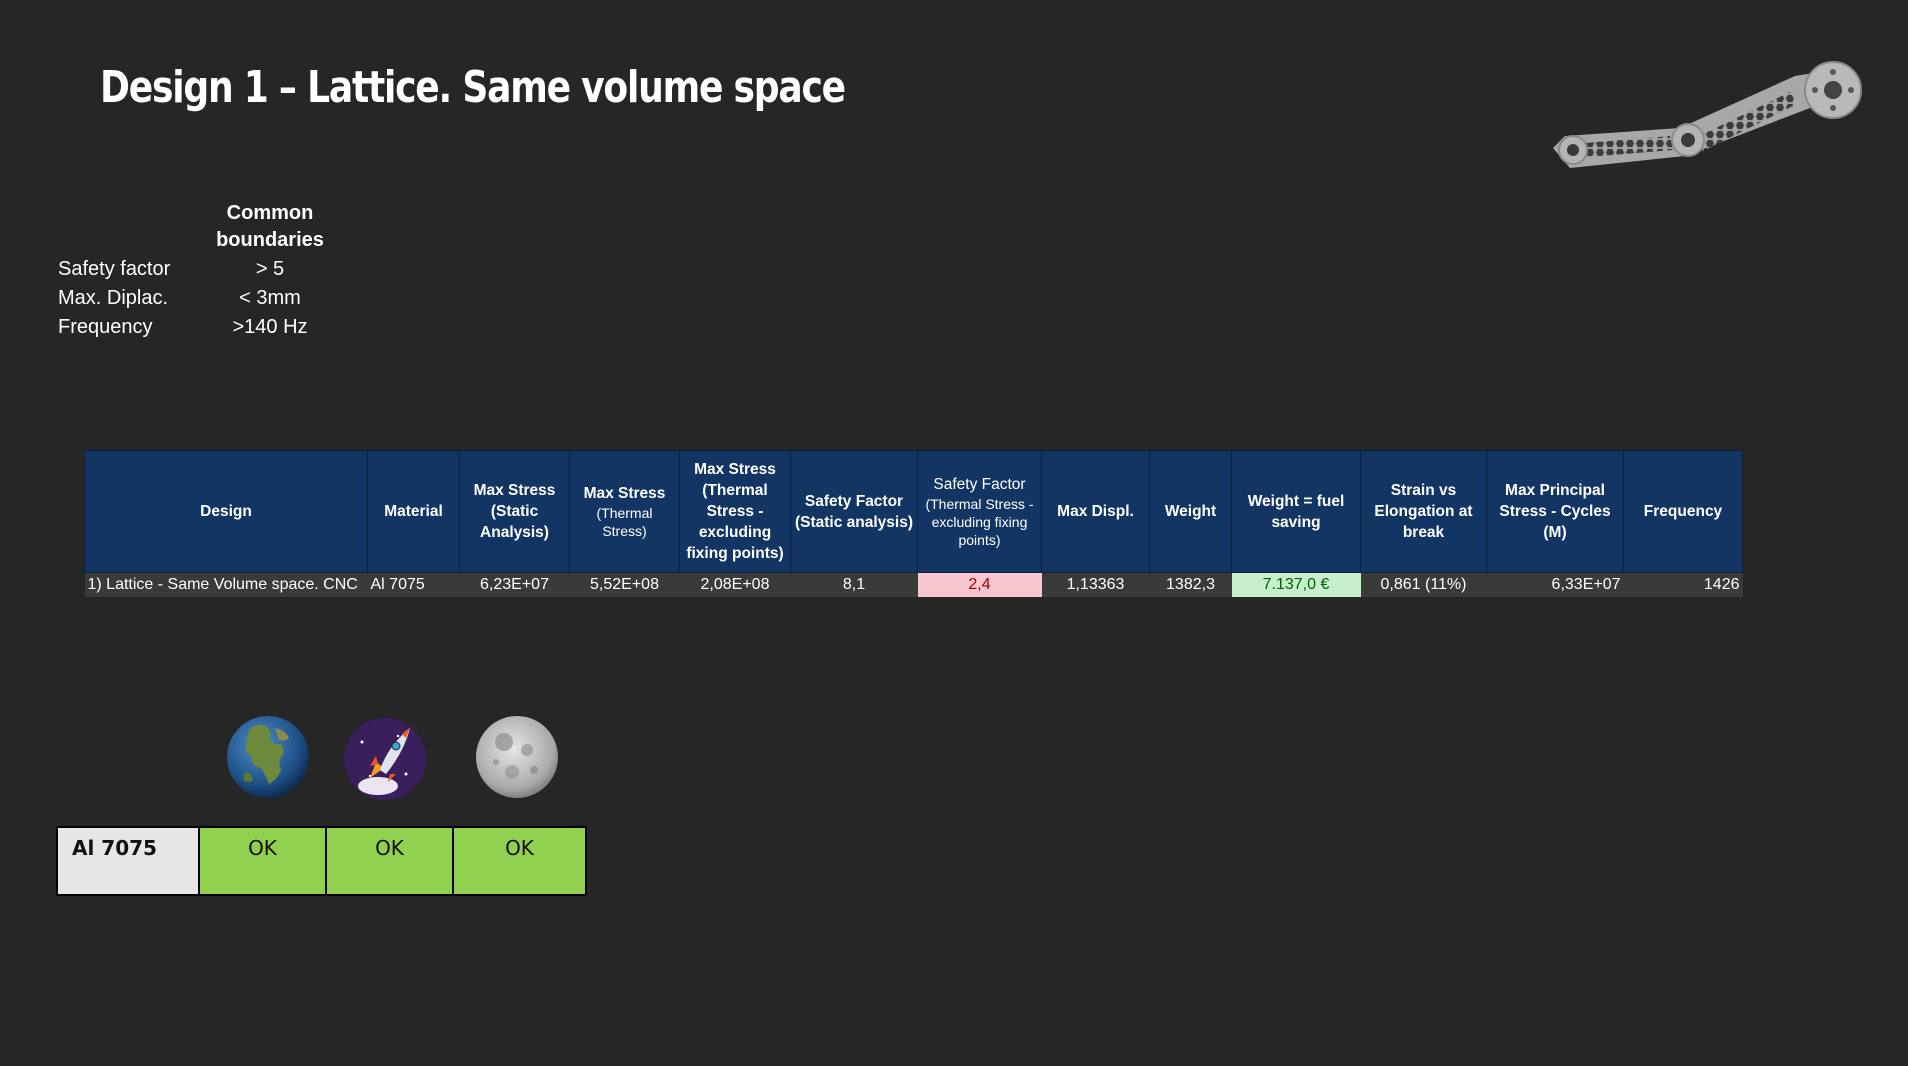 Image resolution: width=1908 pixels, height=1066 pixels. Describe the element at coordinates (1683, 511) in the screenshot. I see `column-header-frequency: Frequency` at that location.